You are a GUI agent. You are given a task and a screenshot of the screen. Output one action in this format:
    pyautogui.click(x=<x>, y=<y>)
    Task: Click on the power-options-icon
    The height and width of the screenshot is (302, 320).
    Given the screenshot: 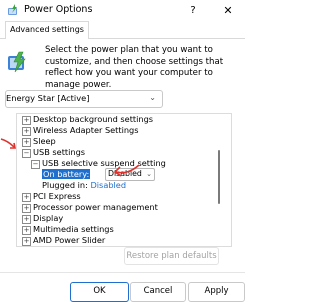 What is the action you would take?
    pyautogui.click(x=12, y=9)
    